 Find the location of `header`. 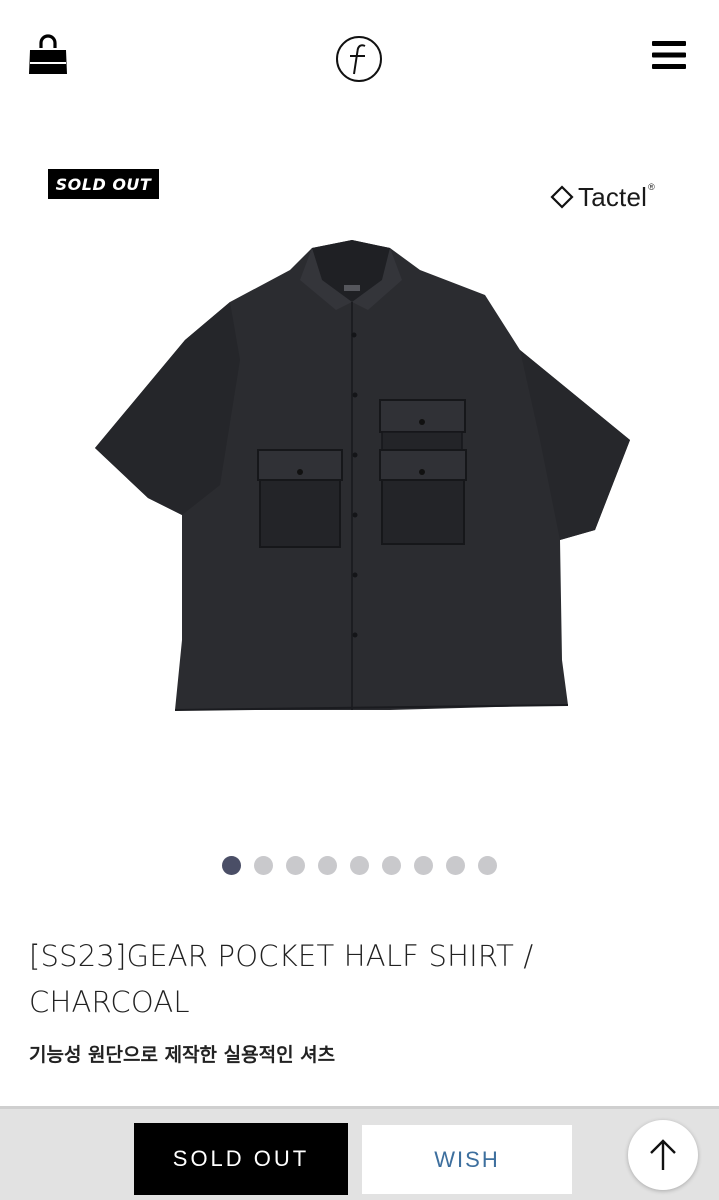

header is located at coordinates (359, 60).